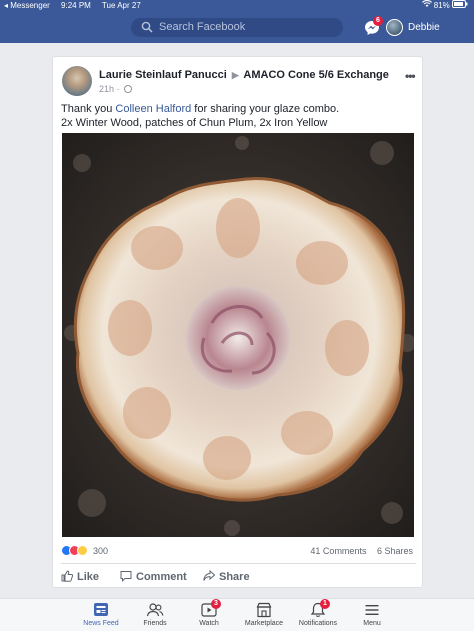 The image size is (474, 631). What do you see at coordinates (155, 610) in the screenshot?
I see `friends-icon` at bounding box center [155, 610].